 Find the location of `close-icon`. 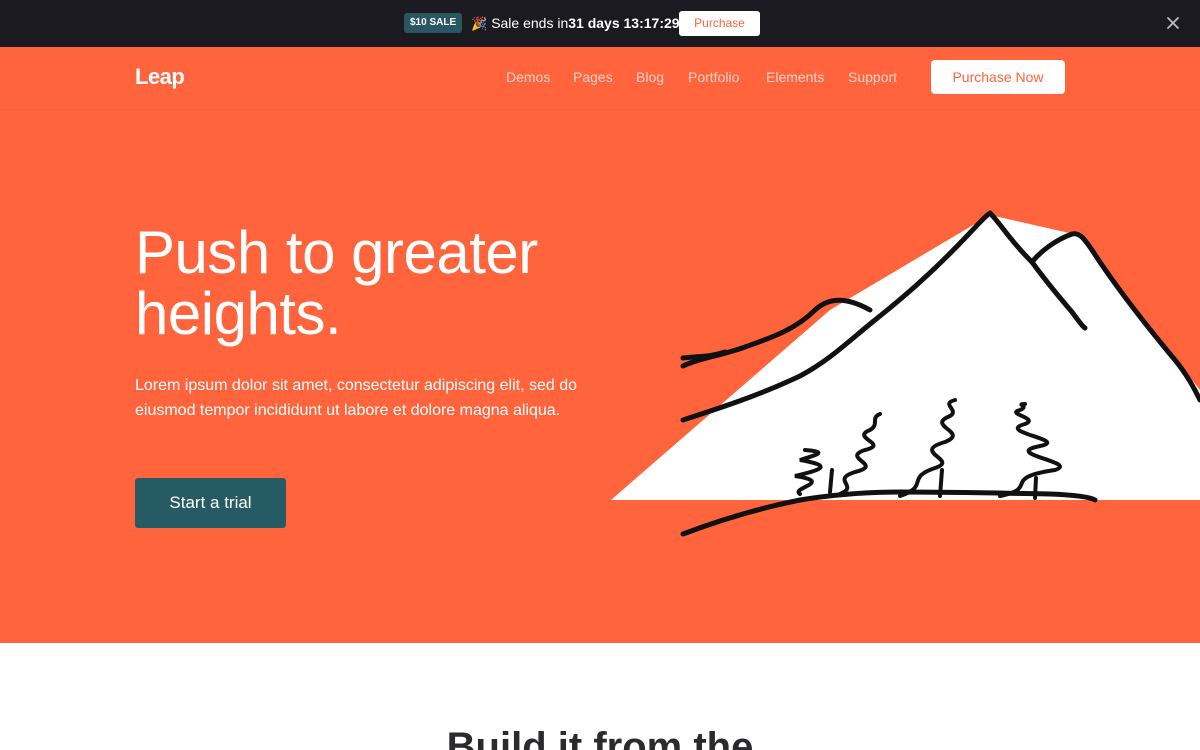

close-icon is located at coordinates (1173, 23).